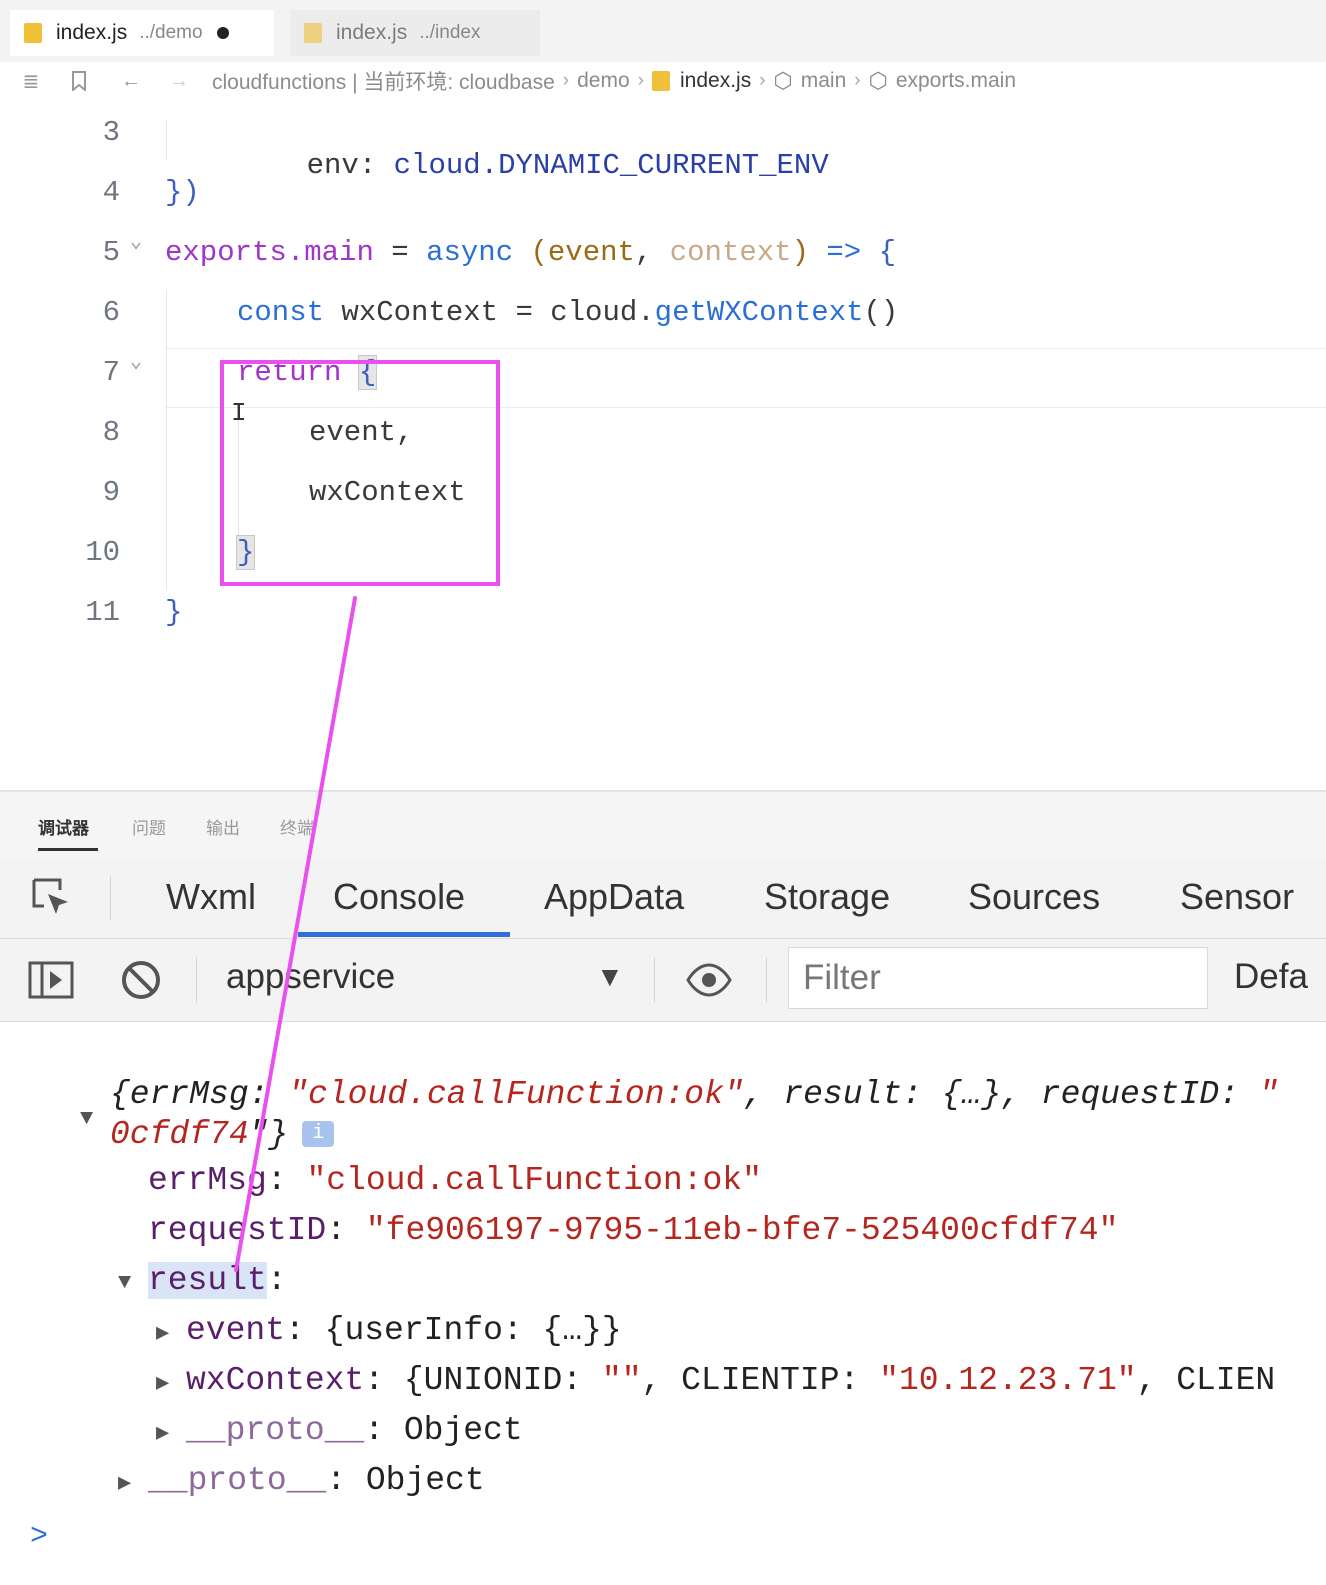 This screenshot has width=1326, height=1585. I want to click on tab-sensor: Sensor, so click(1237, 897).